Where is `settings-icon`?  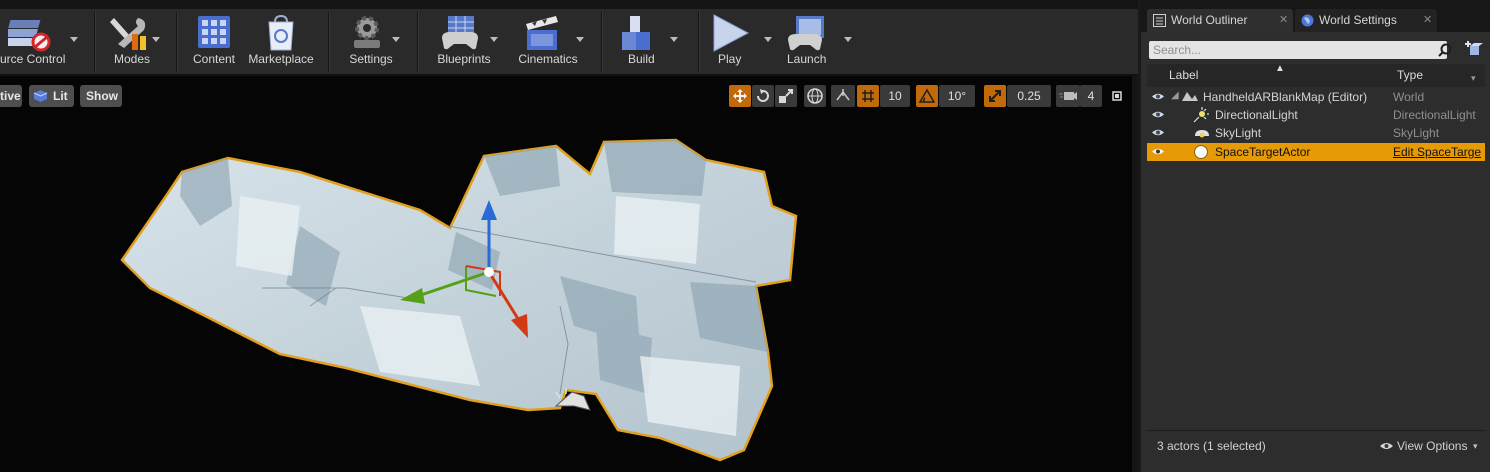
settings-icon is located at coordinates (367, 32).